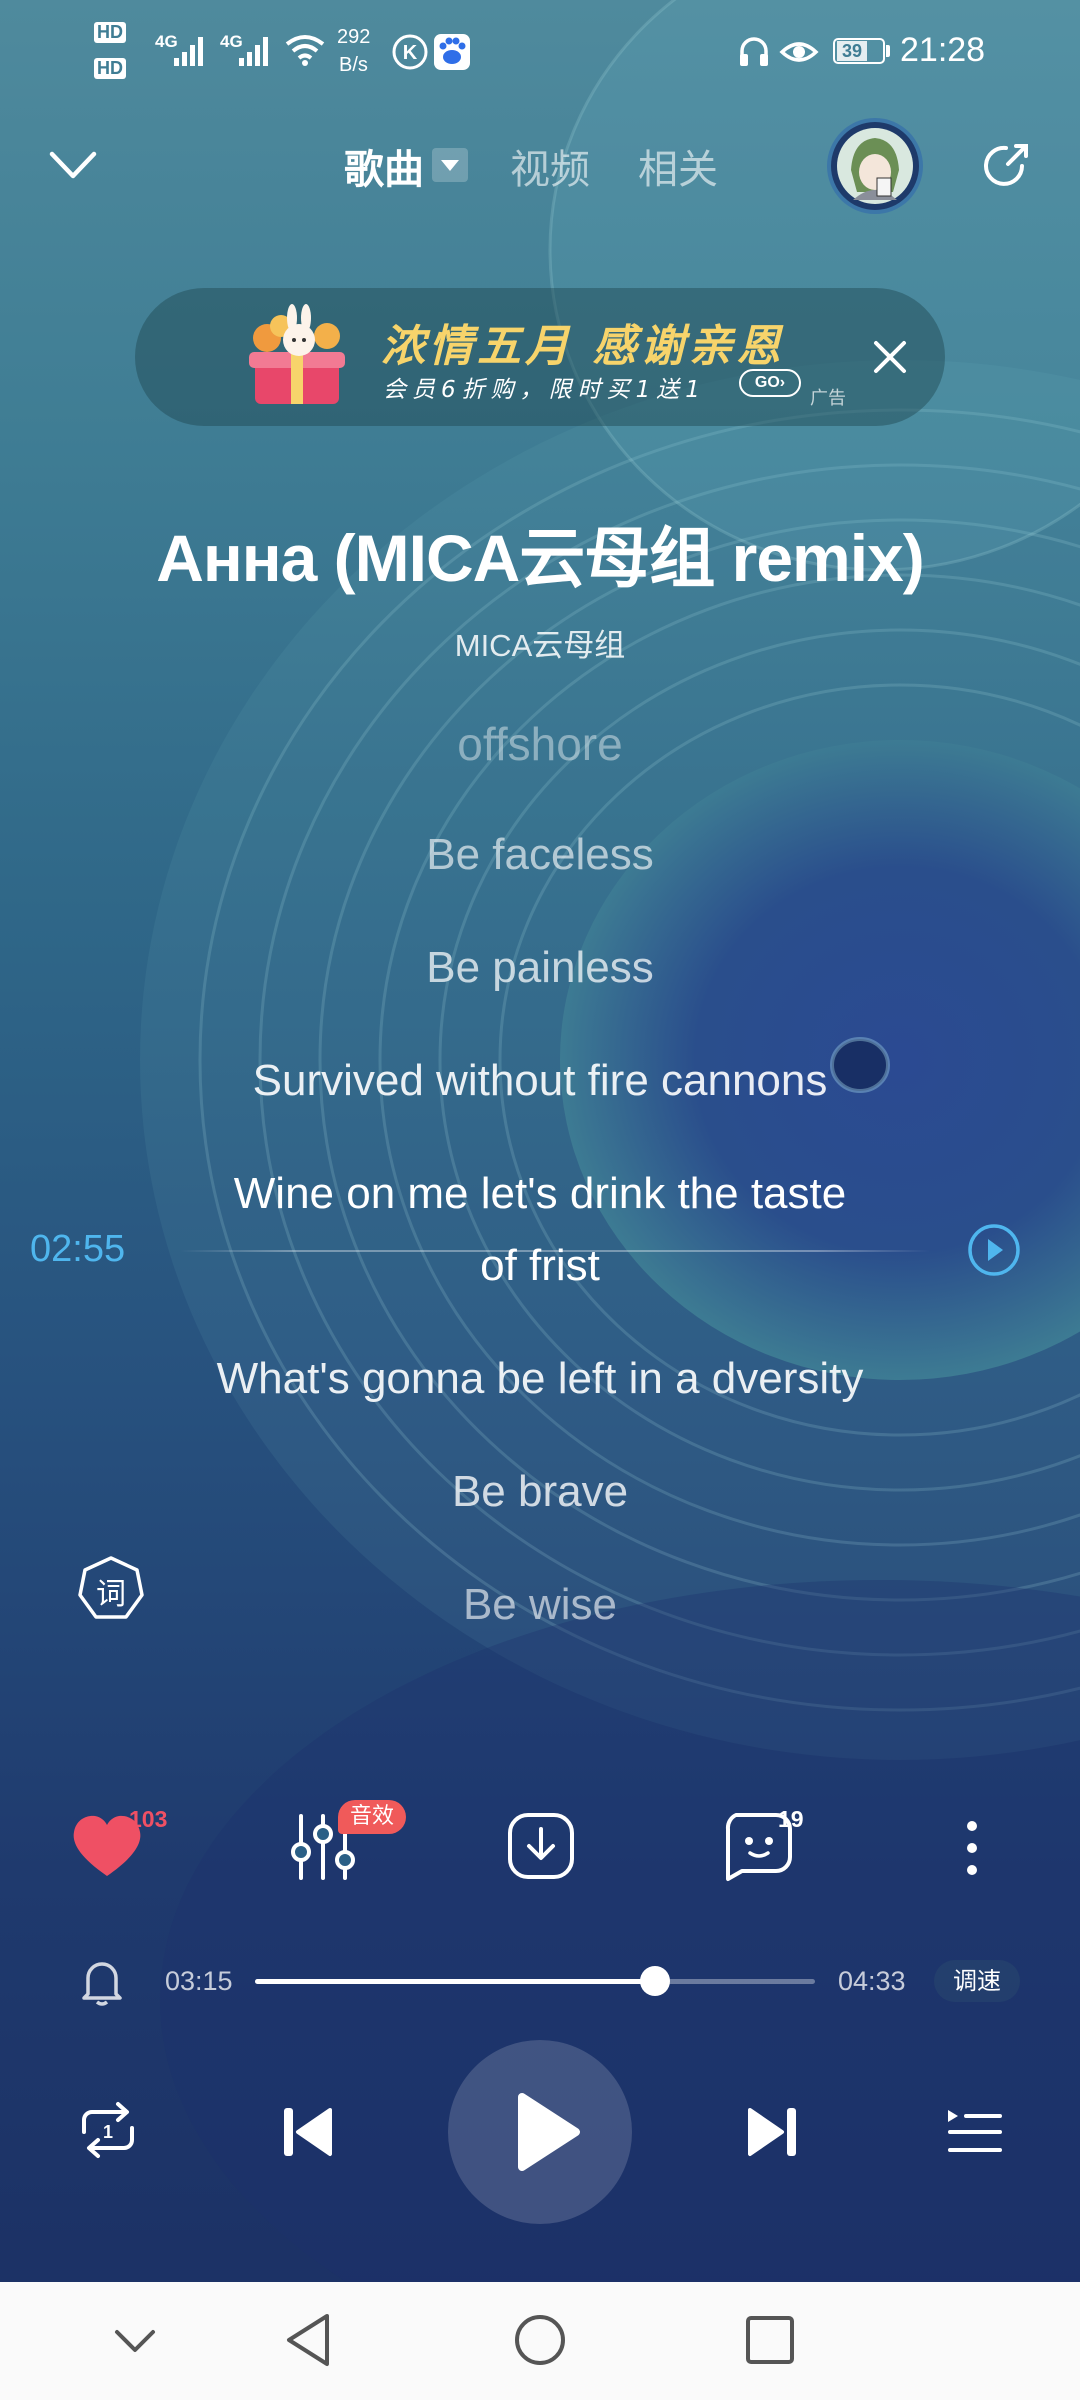 Image resolution: width=1080 pixels, height=2400 pixels. I want to click on dropdown-triangle-icon, so click(450, 165).